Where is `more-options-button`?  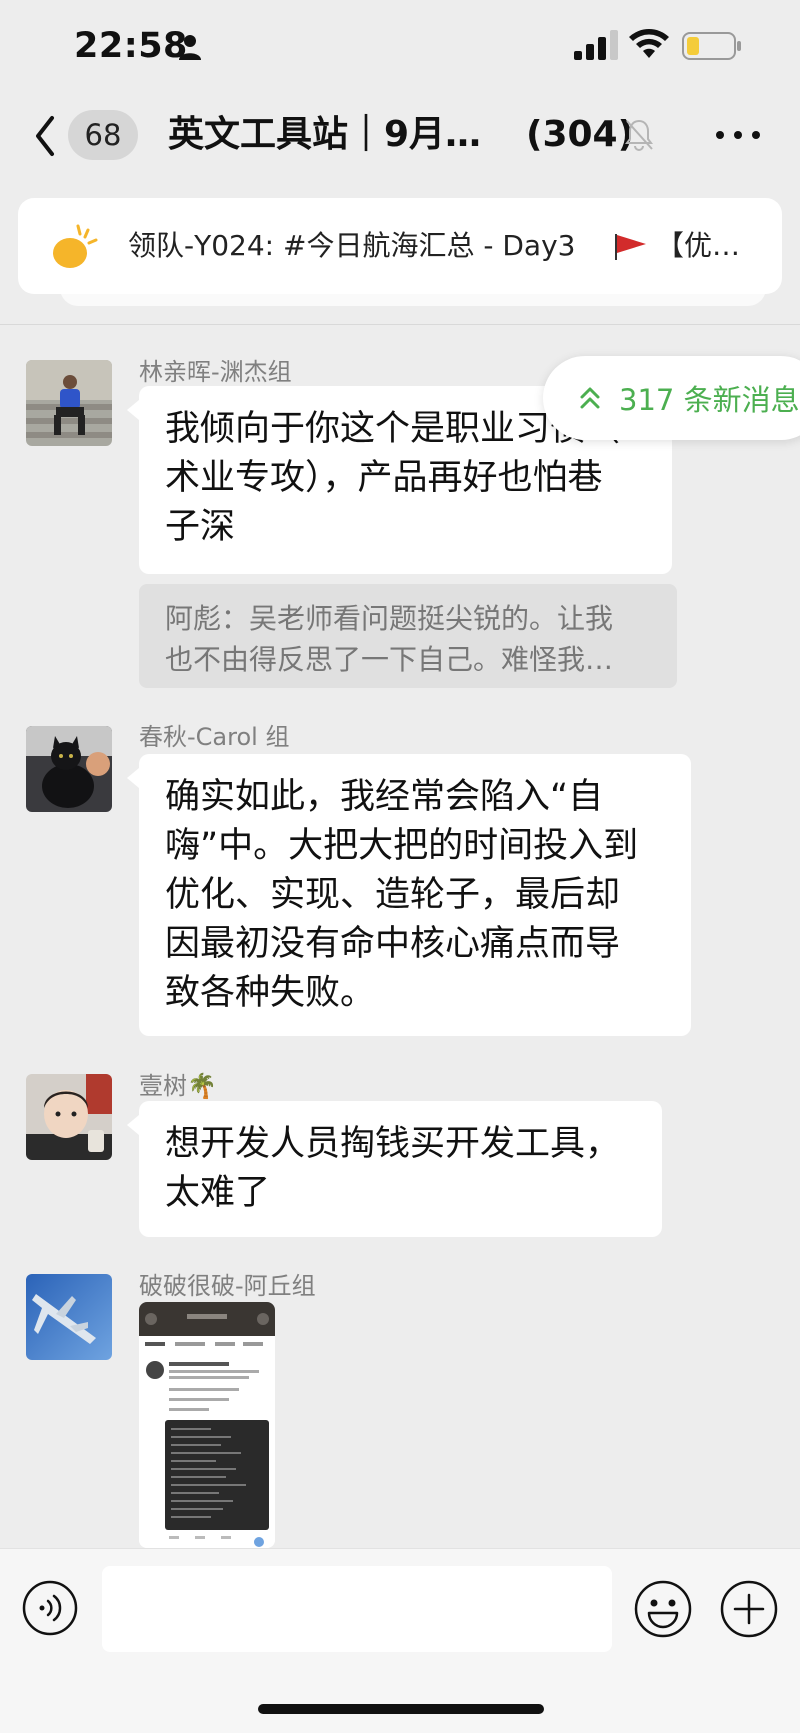
more-options-button is located at coordinates (738, 135).